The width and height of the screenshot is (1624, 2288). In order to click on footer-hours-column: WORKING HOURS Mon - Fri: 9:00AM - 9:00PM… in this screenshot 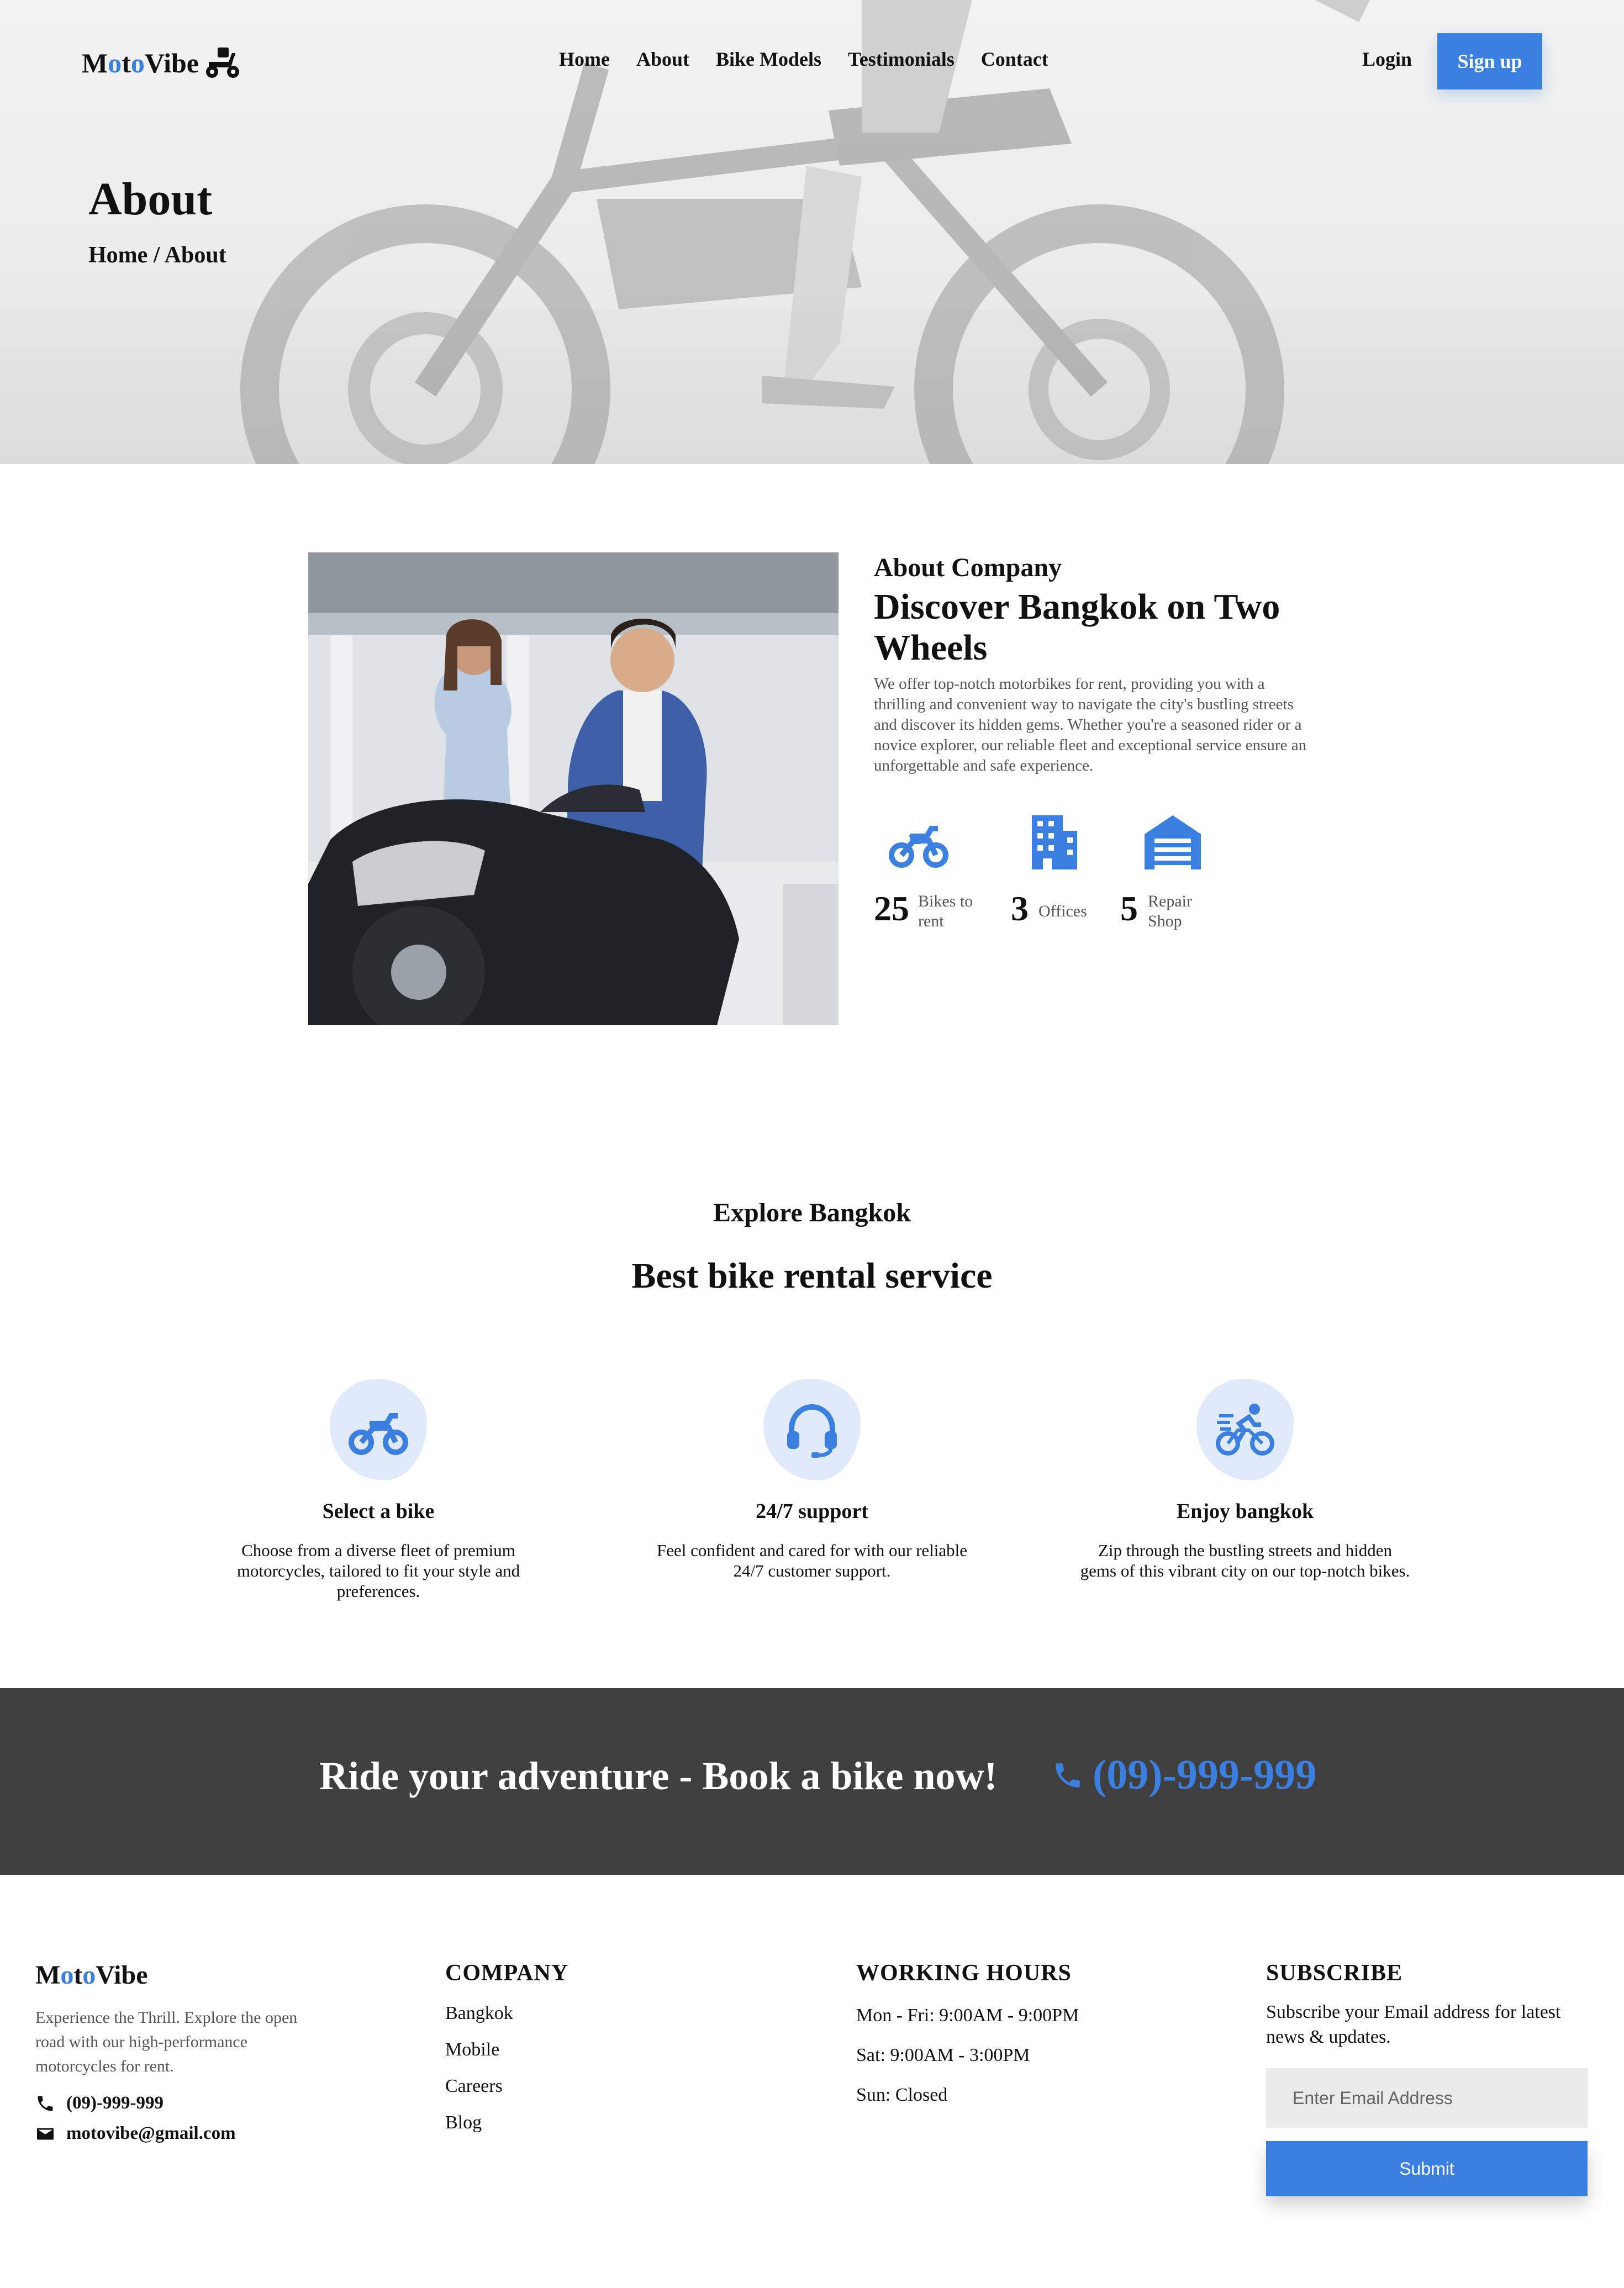, I will do `click(967, 2033)`.